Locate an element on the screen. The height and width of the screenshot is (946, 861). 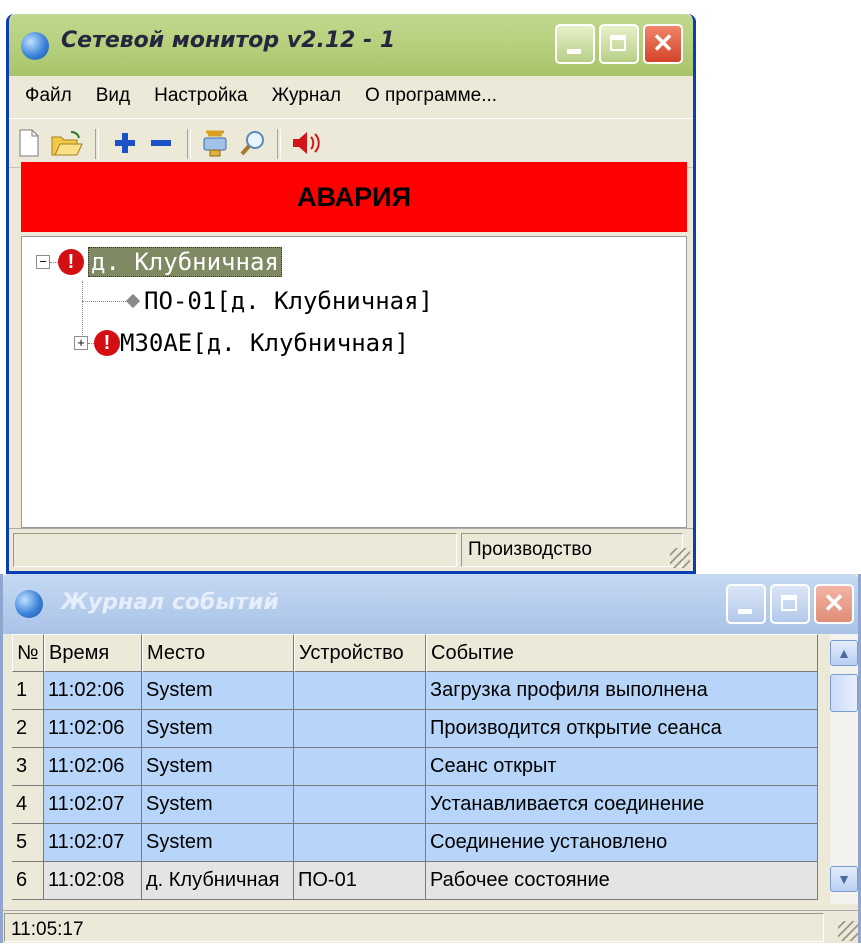
journal-status-bar: 11:05:17 is located at coordinates (430, 927).